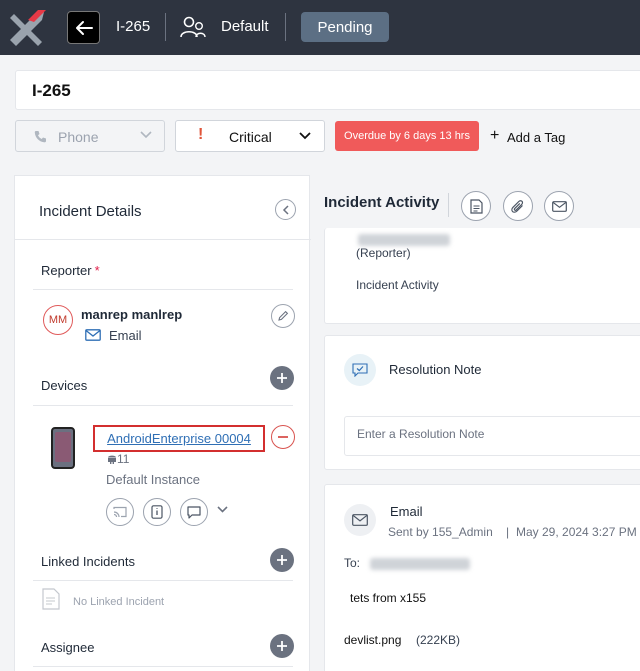 Image resolution: width=640 pixels, height=671 pixels. I want to click on pencil-icon, so click(283, 315).